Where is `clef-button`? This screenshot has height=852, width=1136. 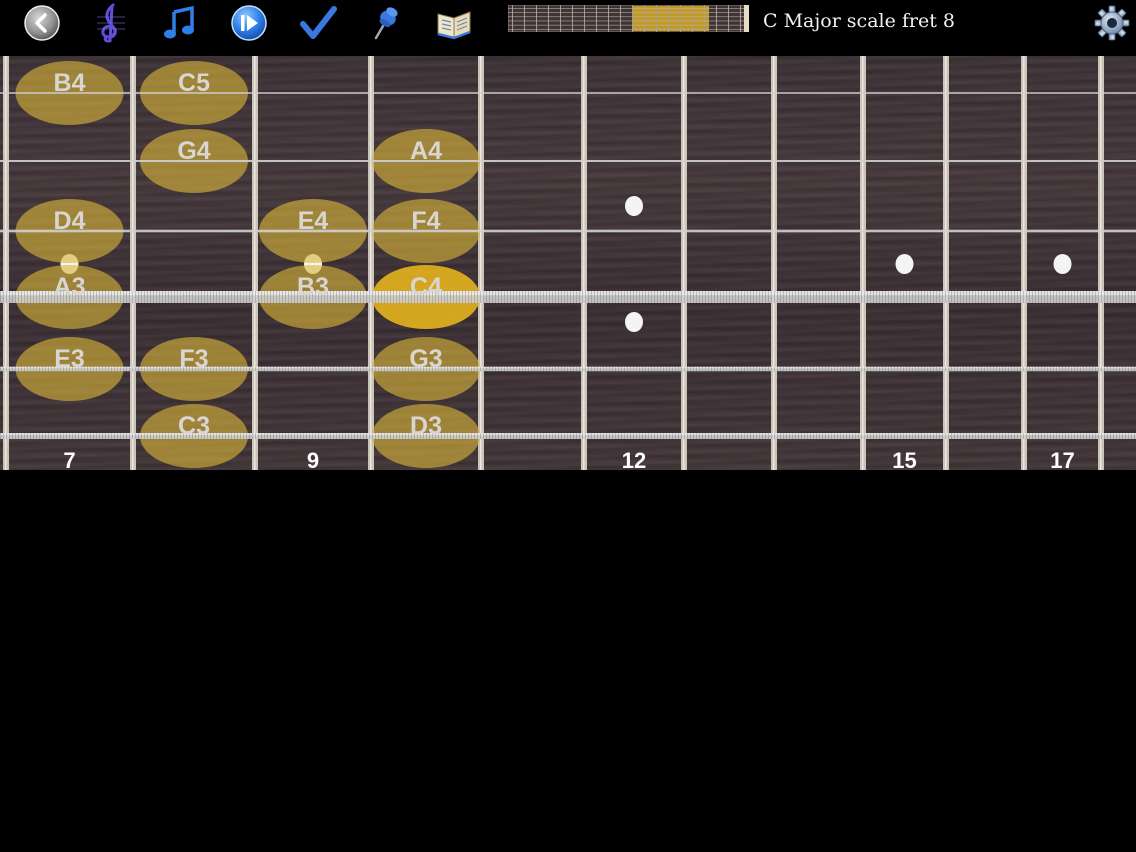 clef-button is located at coordinates (111, 23).